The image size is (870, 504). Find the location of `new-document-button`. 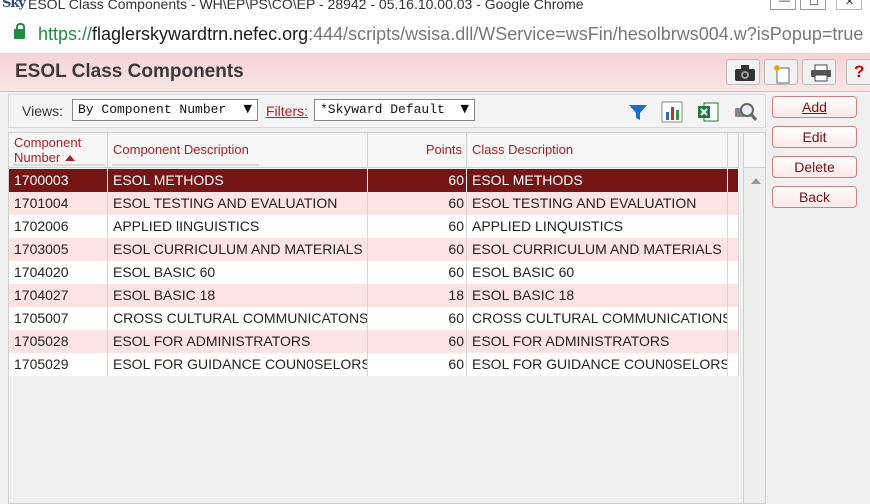

new-document-button is located at coordinates (781, 72).